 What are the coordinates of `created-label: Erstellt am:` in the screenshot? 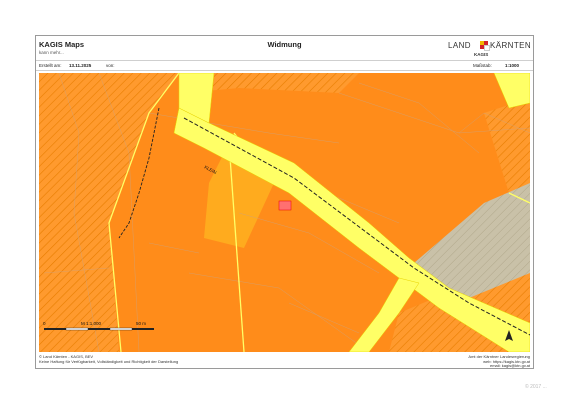 It's located at (50, 65).